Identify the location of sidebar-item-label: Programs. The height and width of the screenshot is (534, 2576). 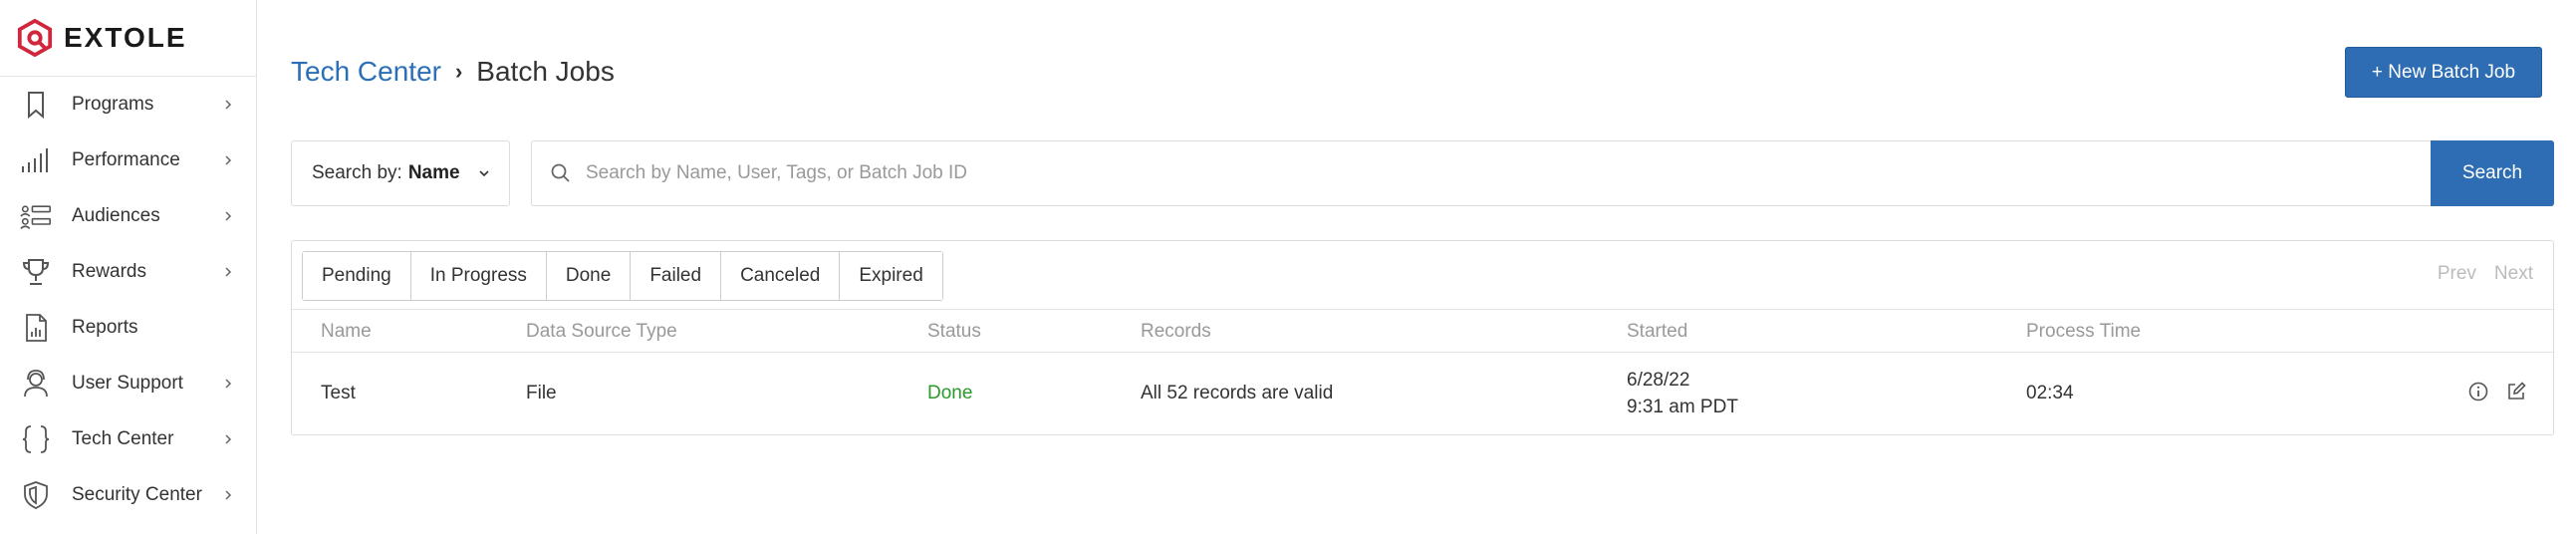
(113, 105).